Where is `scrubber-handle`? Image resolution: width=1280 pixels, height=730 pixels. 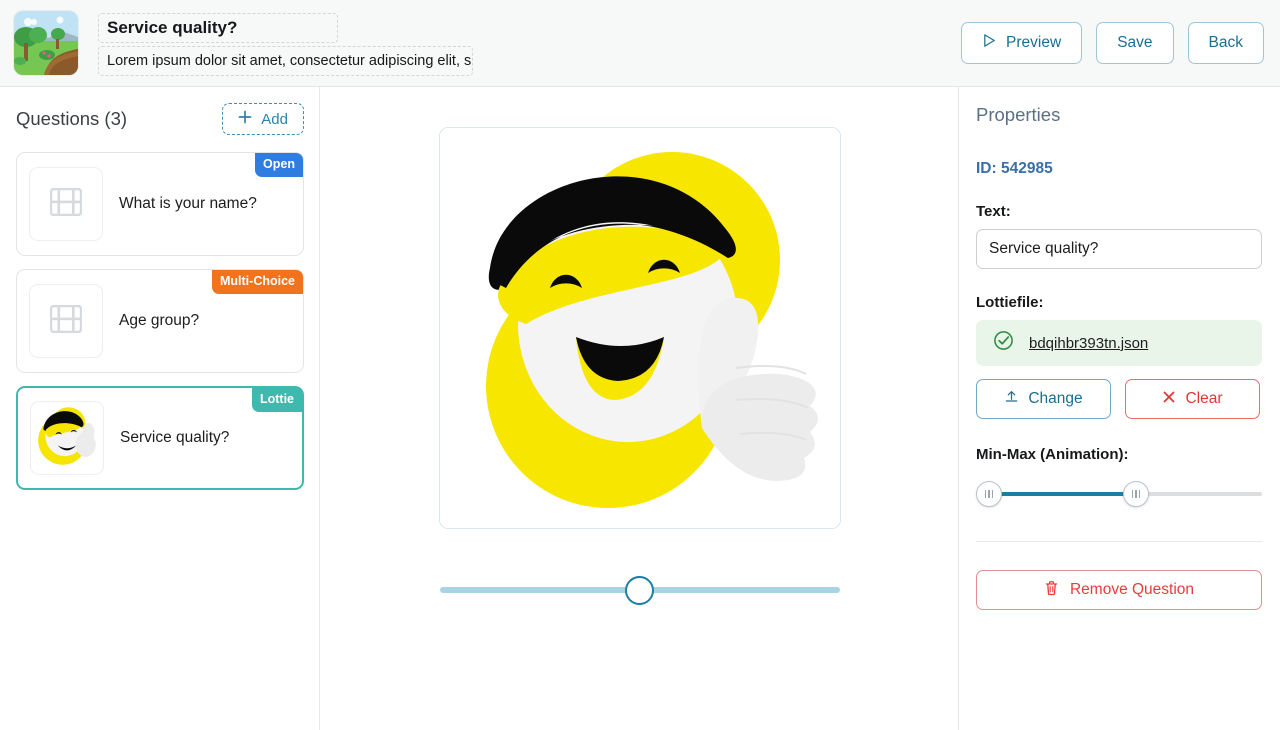
scrubber-handle is located at coordinates (639, 590).